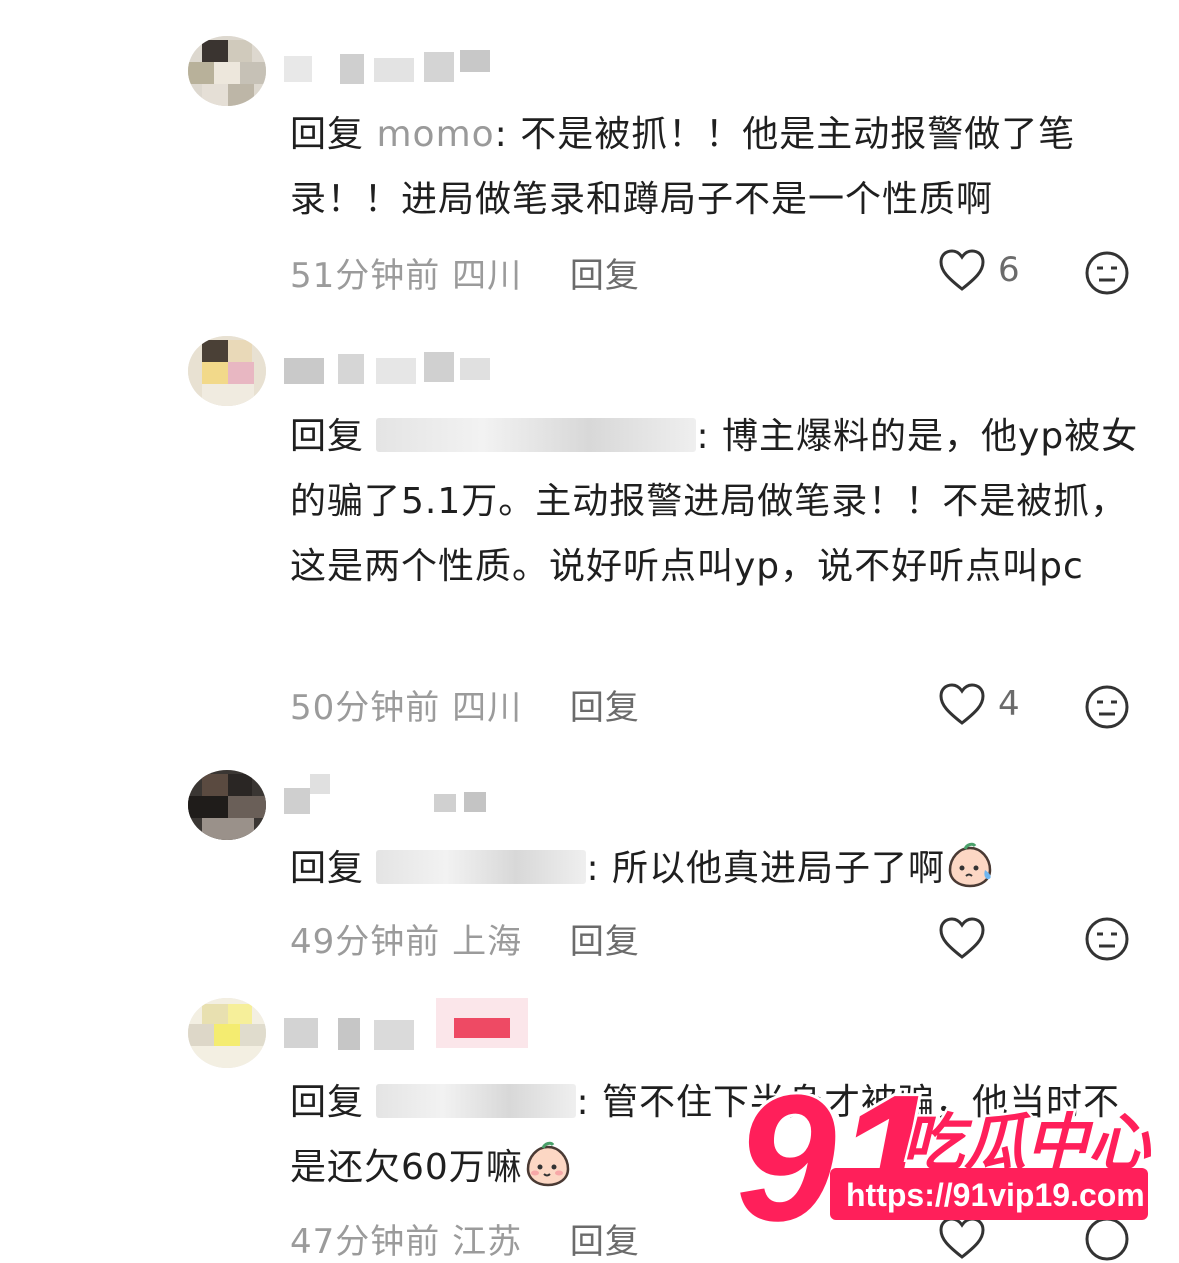  I want to click on comment-meta: 49分钟前 上海 回复, so click(465, 938).